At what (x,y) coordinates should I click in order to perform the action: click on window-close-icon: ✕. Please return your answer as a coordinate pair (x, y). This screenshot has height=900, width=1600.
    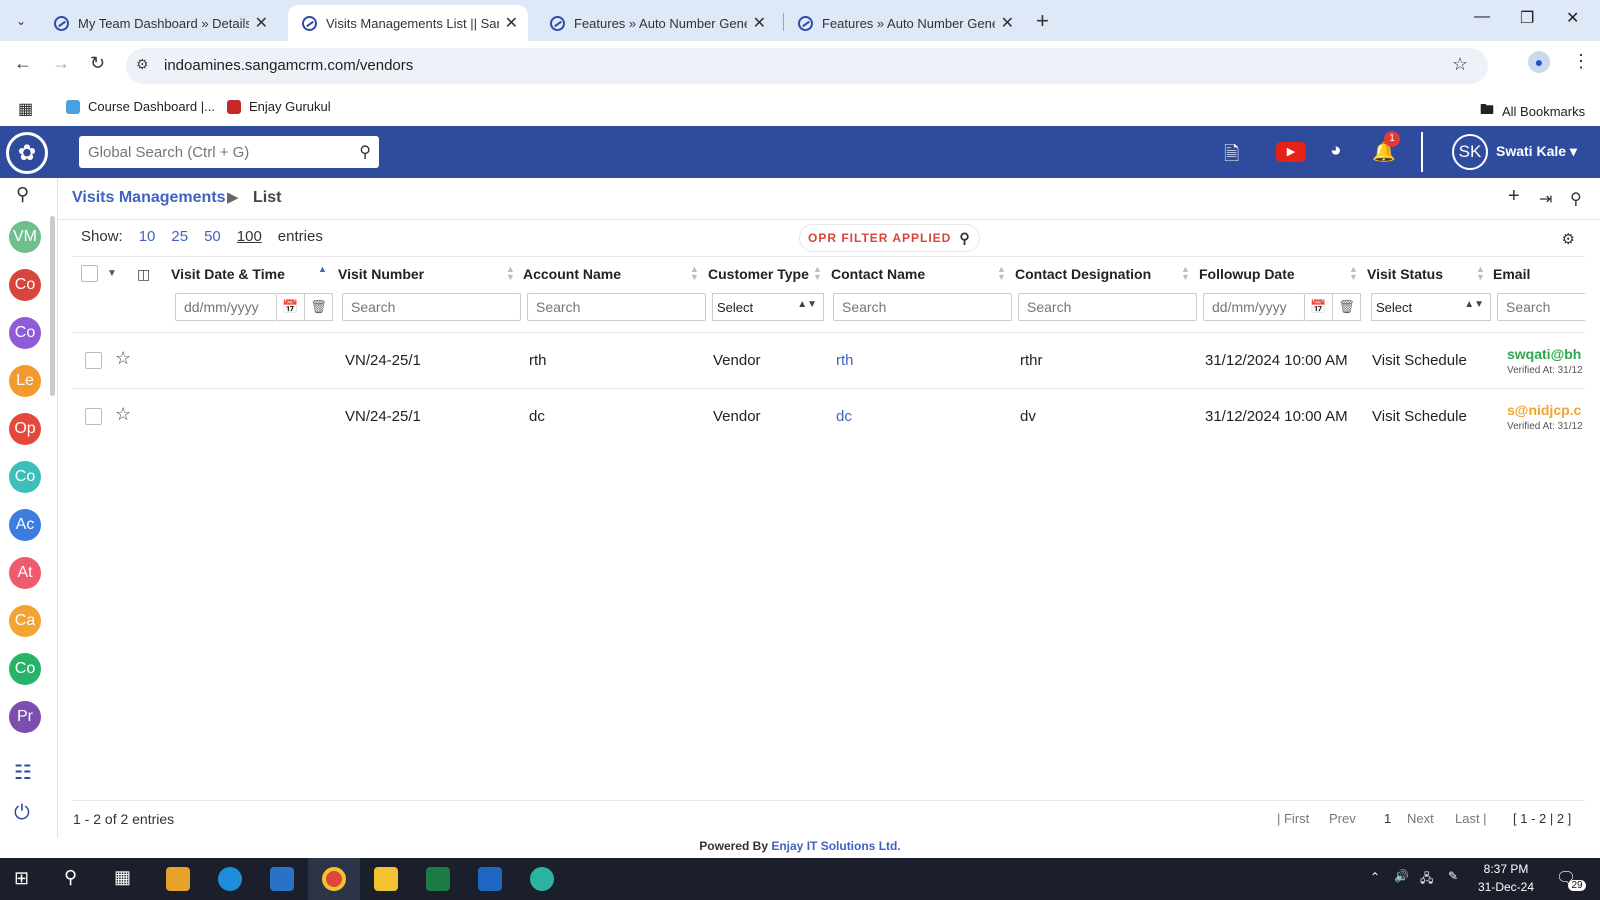
    Looking at the image, I should click on (1572, 18).